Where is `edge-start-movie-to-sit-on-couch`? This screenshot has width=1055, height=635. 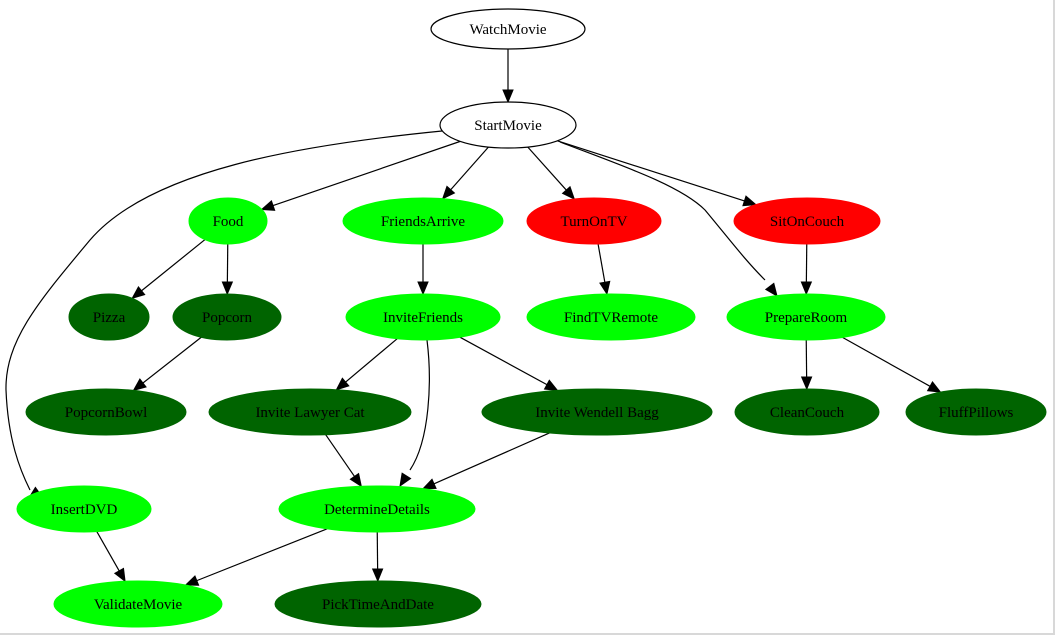
edge-start-movie-to-sit-on-couch is located at coordinates (657, 173).